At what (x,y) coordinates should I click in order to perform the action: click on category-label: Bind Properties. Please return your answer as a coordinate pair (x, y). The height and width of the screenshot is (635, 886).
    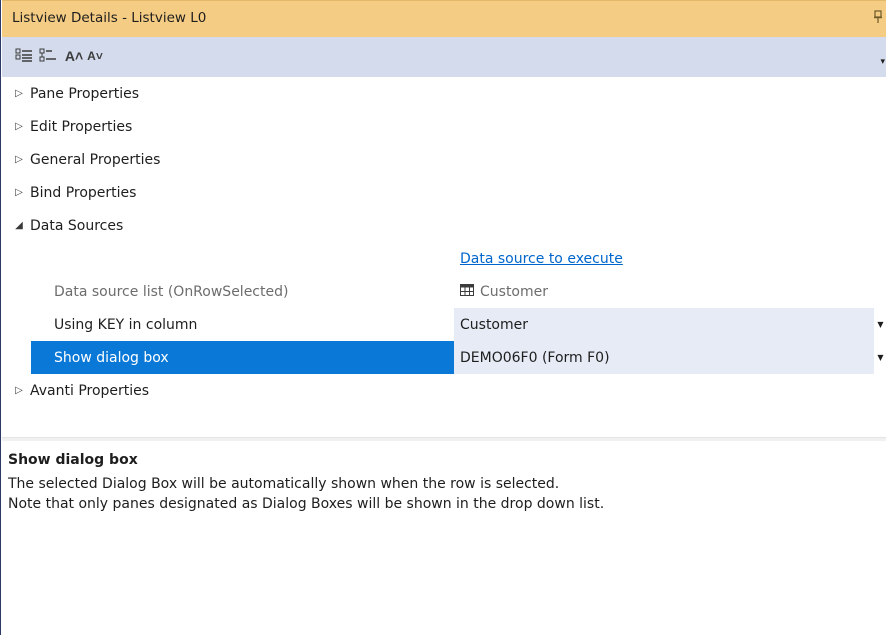
    Looking at the image, I should click on (83, 192).